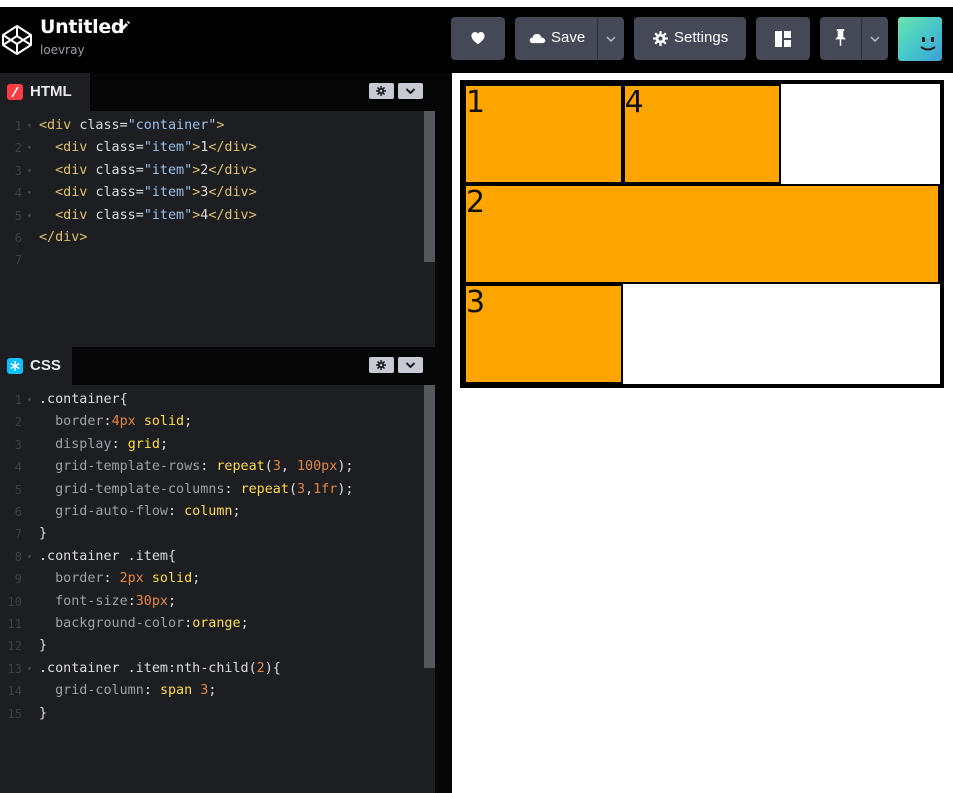 This screenshot has height=793, width=953. I want to click on code-line: 3 ▾ <div class="item">2</div>, so click(212, 171).